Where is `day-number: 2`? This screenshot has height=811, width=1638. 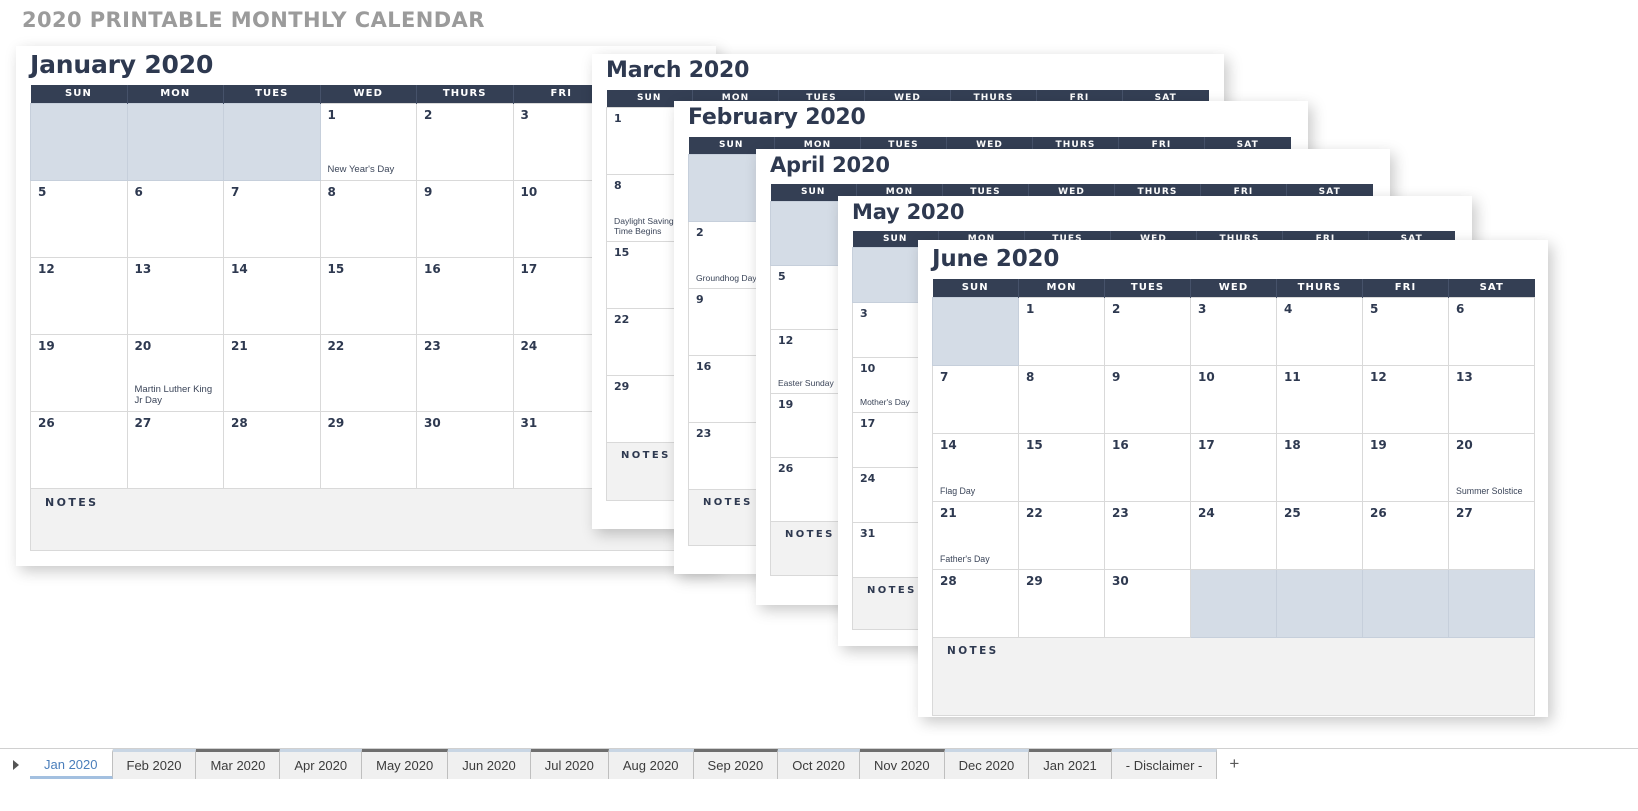 day-number: 2 is located at coordinates (1116, 308).